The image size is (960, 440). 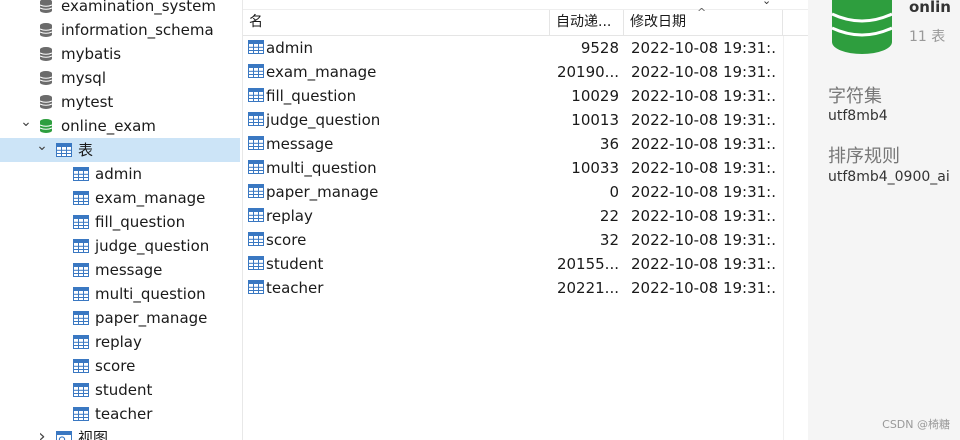 What do you see at coordinates (702, 12) in the screenshot?
I see `sort-ascending-icon: ^` at bounding box center [702, 12].